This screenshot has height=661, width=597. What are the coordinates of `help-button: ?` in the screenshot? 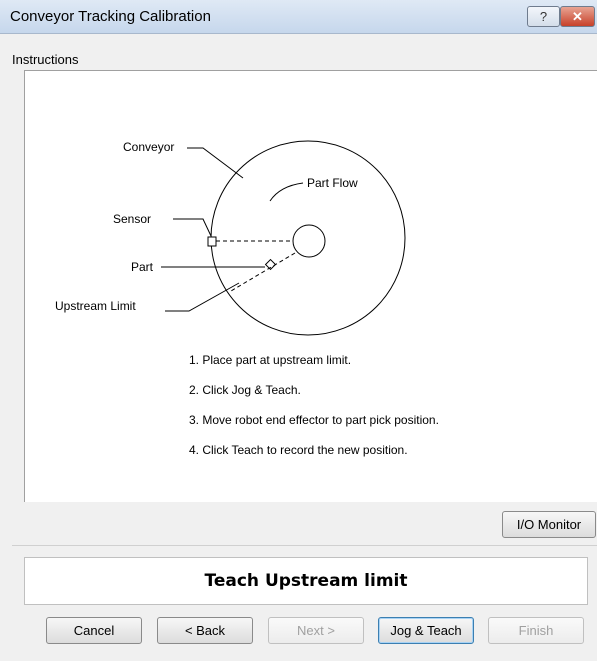 It's located at (543, 16).